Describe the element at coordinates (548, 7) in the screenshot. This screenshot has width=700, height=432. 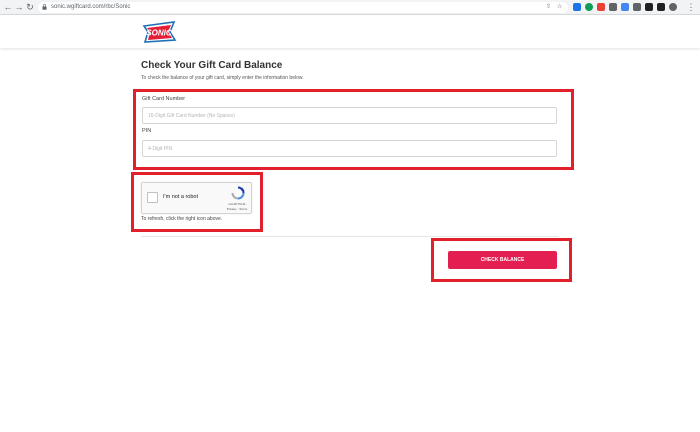
I see `share-icon: ⇧` at that location.